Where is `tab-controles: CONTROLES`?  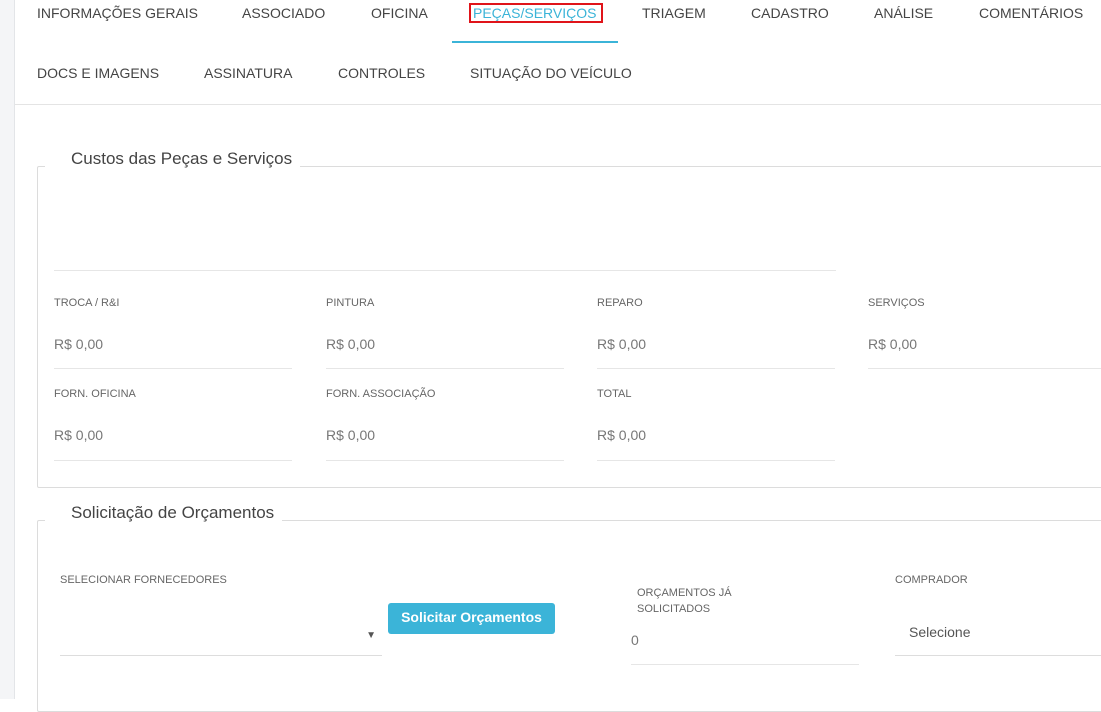 tab-controles: CONTROLES is located at coordinates (381, 73).